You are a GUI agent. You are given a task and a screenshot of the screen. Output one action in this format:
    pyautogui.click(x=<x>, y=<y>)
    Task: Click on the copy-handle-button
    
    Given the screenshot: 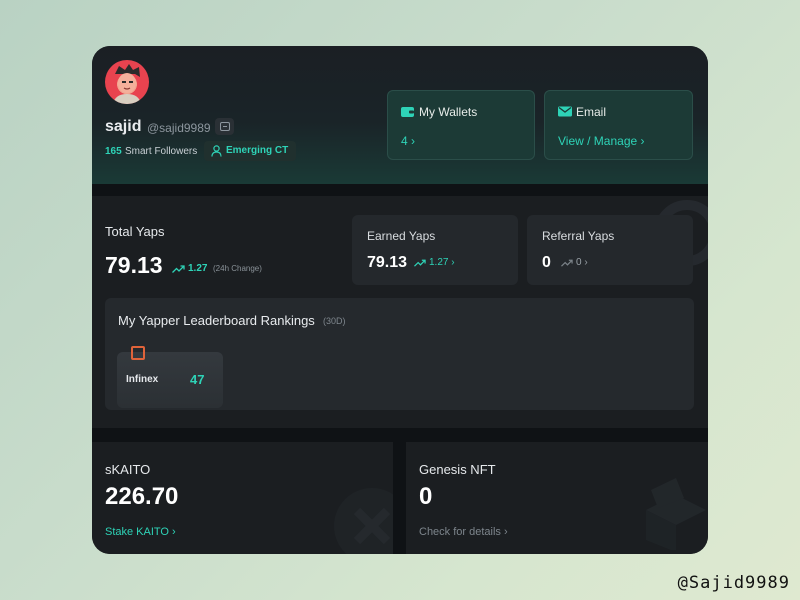 What is the action you would take?
    pyautogui.click(x=224, y=126)
    